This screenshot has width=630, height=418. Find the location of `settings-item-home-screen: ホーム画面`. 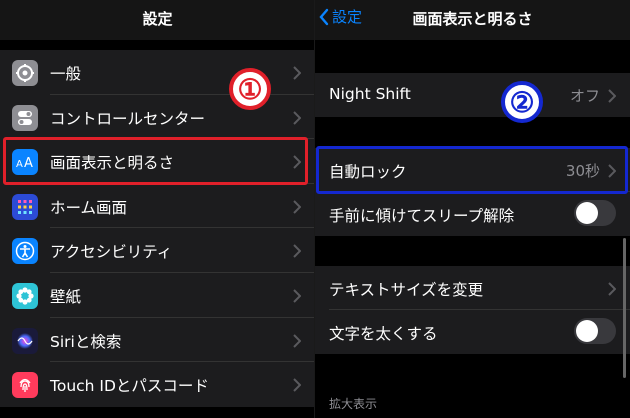

settings-item-home-screen: ホーム画面 is located at coordinates (157, 206).